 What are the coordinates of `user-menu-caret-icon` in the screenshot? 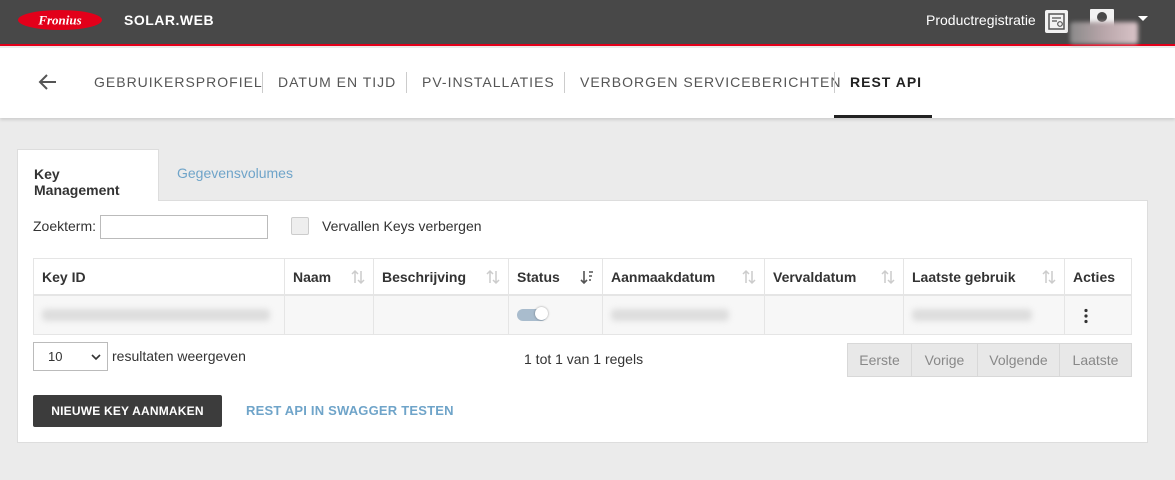 It's located at (1143, 18).